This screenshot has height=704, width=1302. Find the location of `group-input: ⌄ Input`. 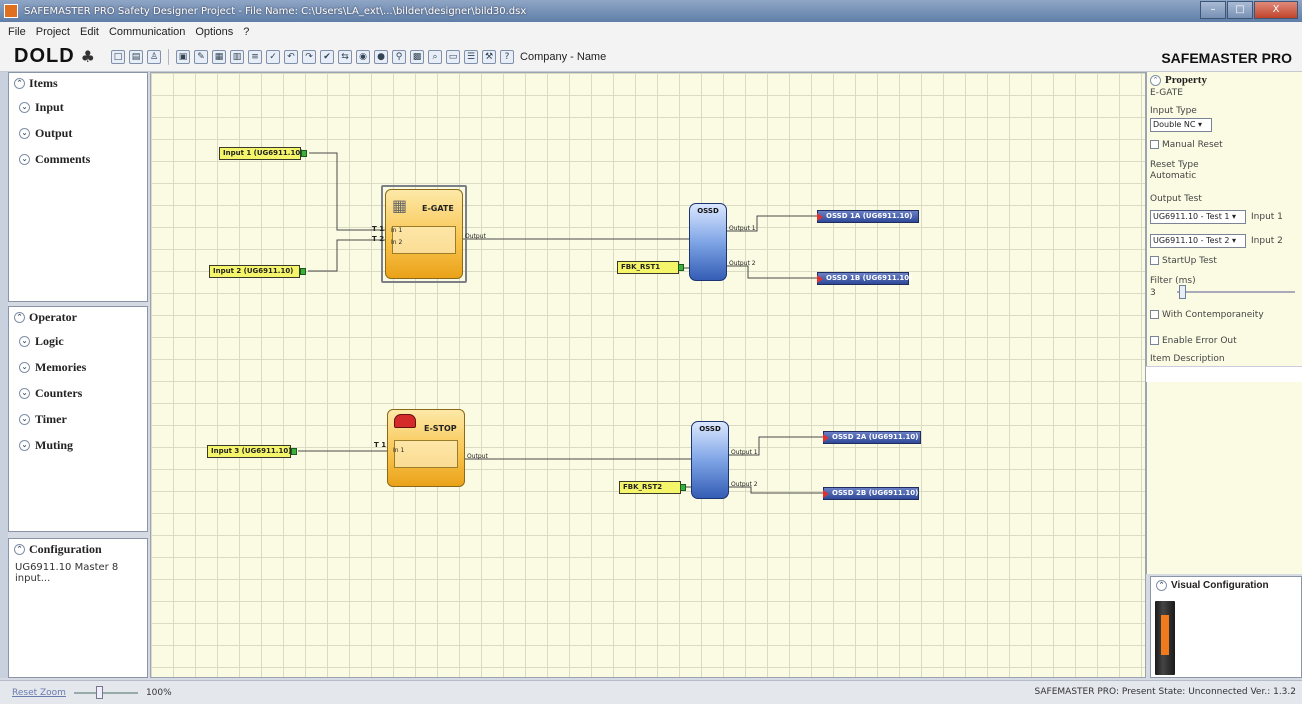

group-input: ⌄ Input is located at coordinates (78, 107).